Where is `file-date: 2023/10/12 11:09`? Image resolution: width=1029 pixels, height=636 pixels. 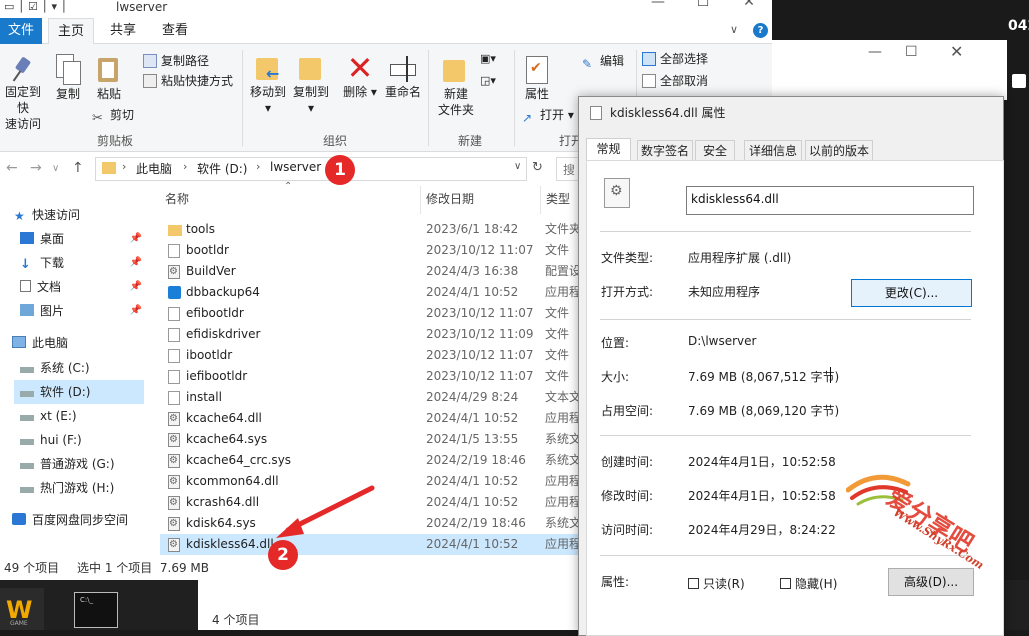
file-date: 2023/10/12 11:09 is located at coordinates (480, 334).